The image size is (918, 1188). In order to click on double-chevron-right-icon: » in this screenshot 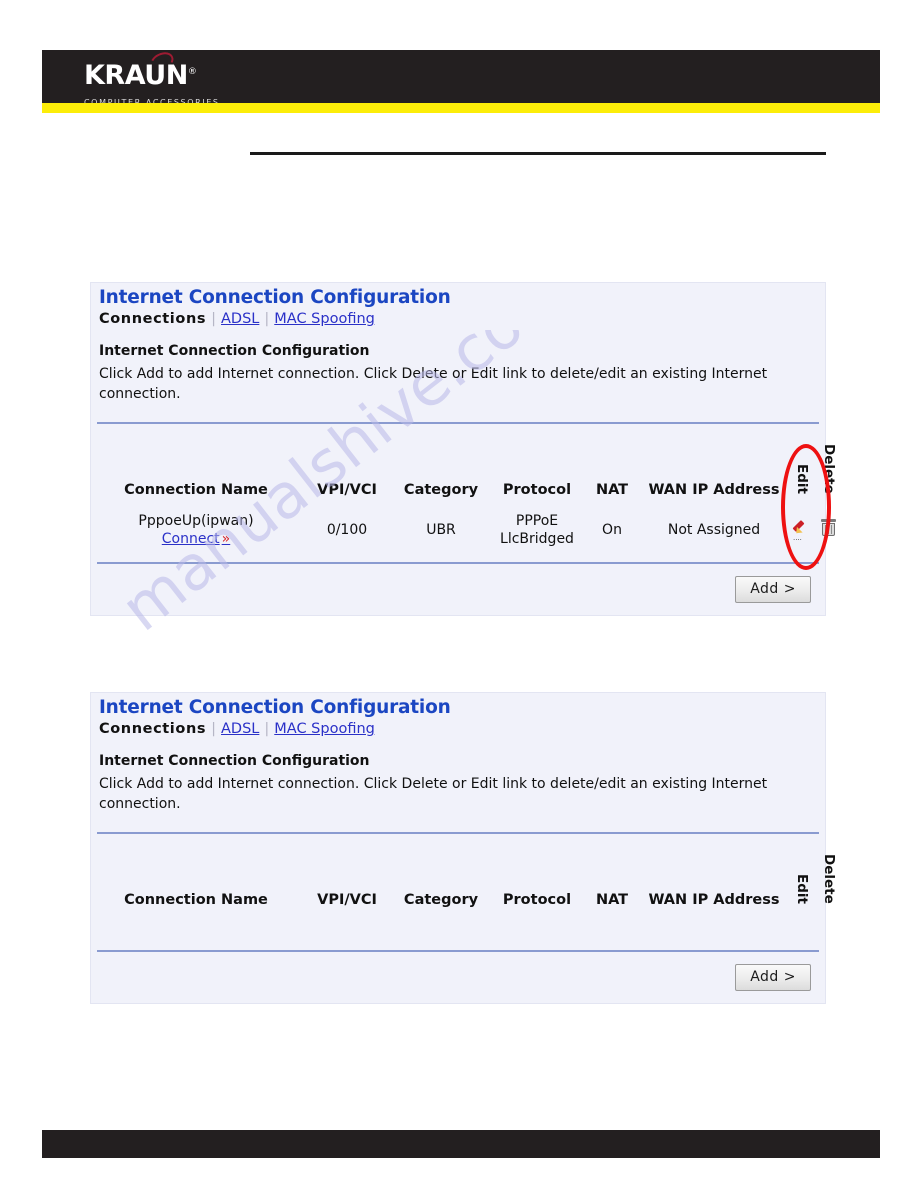, I will do `click(226, 538)`.